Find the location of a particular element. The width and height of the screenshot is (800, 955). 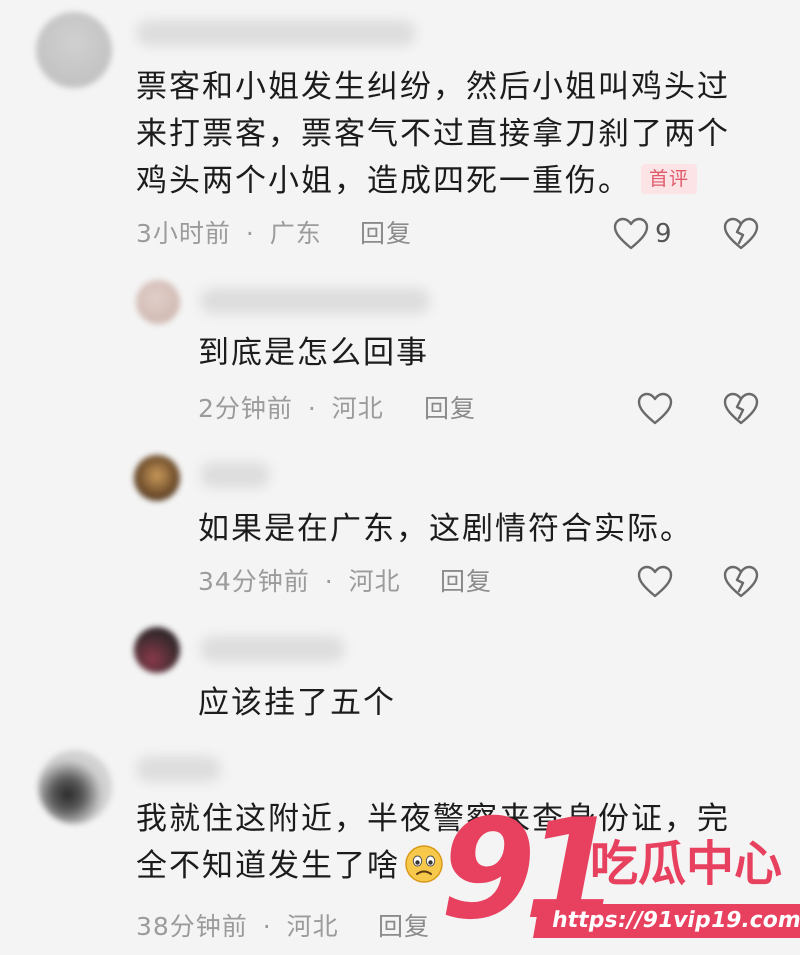

comment-line: 到底是怎么回事 is located at coordinates (313, 353).